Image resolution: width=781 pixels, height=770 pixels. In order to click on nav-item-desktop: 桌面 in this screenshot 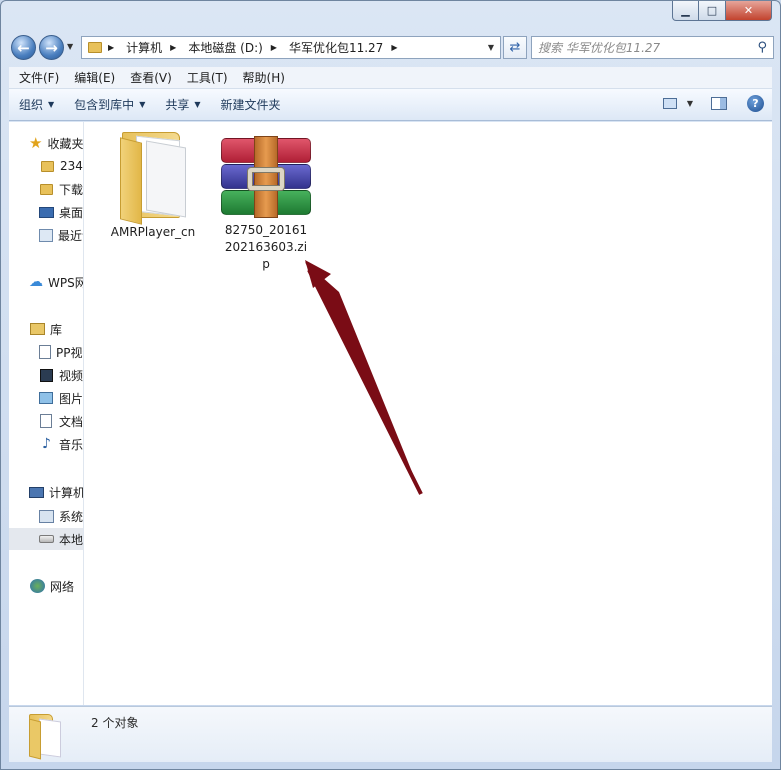, I will do `click(46, 212)`.